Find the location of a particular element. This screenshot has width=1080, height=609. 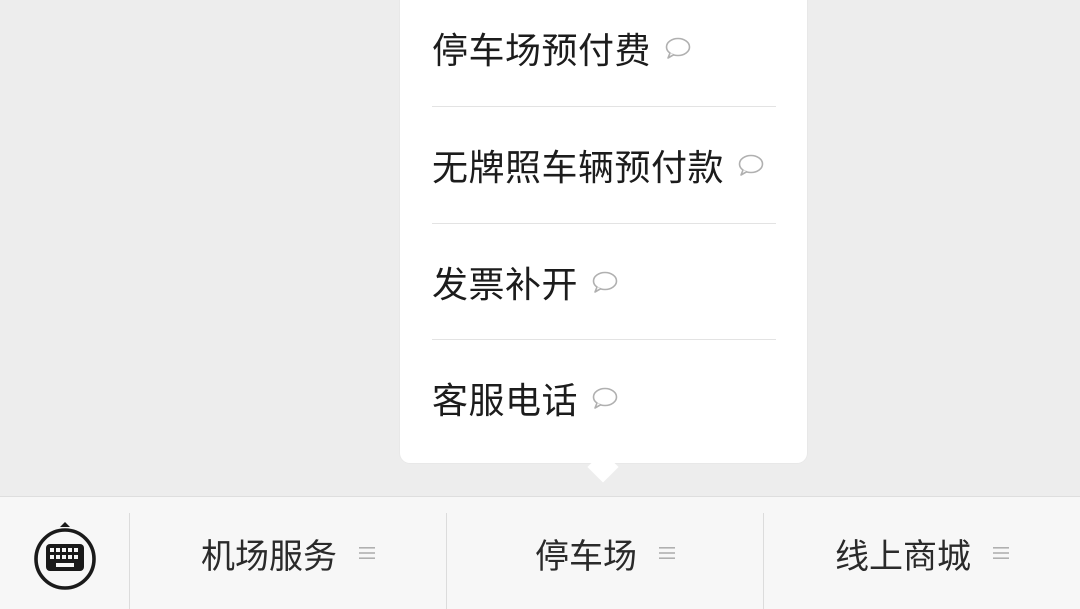

submenu-item-invoice-reissue: 发票补开 is located at coordinates (604, 282).